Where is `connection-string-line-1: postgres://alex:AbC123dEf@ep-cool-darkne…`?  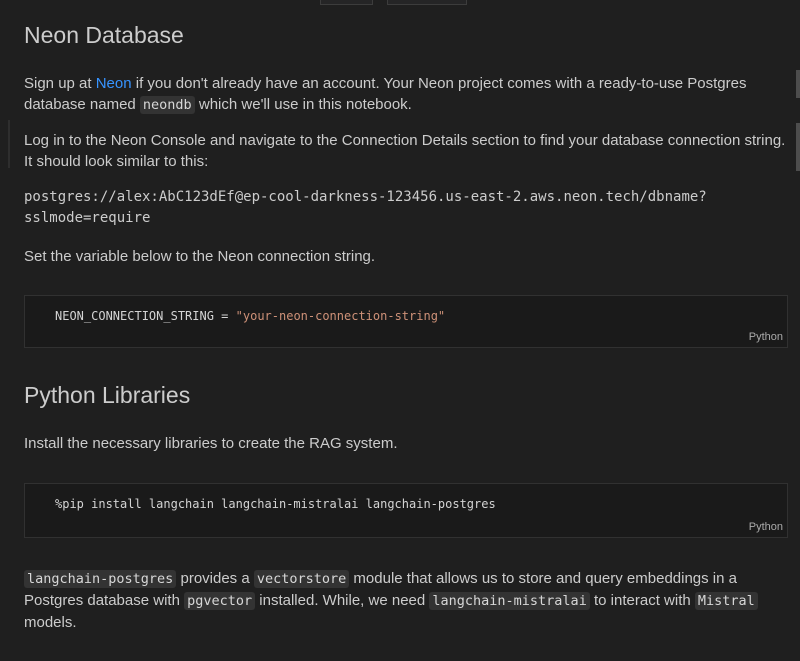
connection-string-line-1: postgres://alex:AbC123dEf@ep-cool-darkne… is located at coordinates (365, 197).